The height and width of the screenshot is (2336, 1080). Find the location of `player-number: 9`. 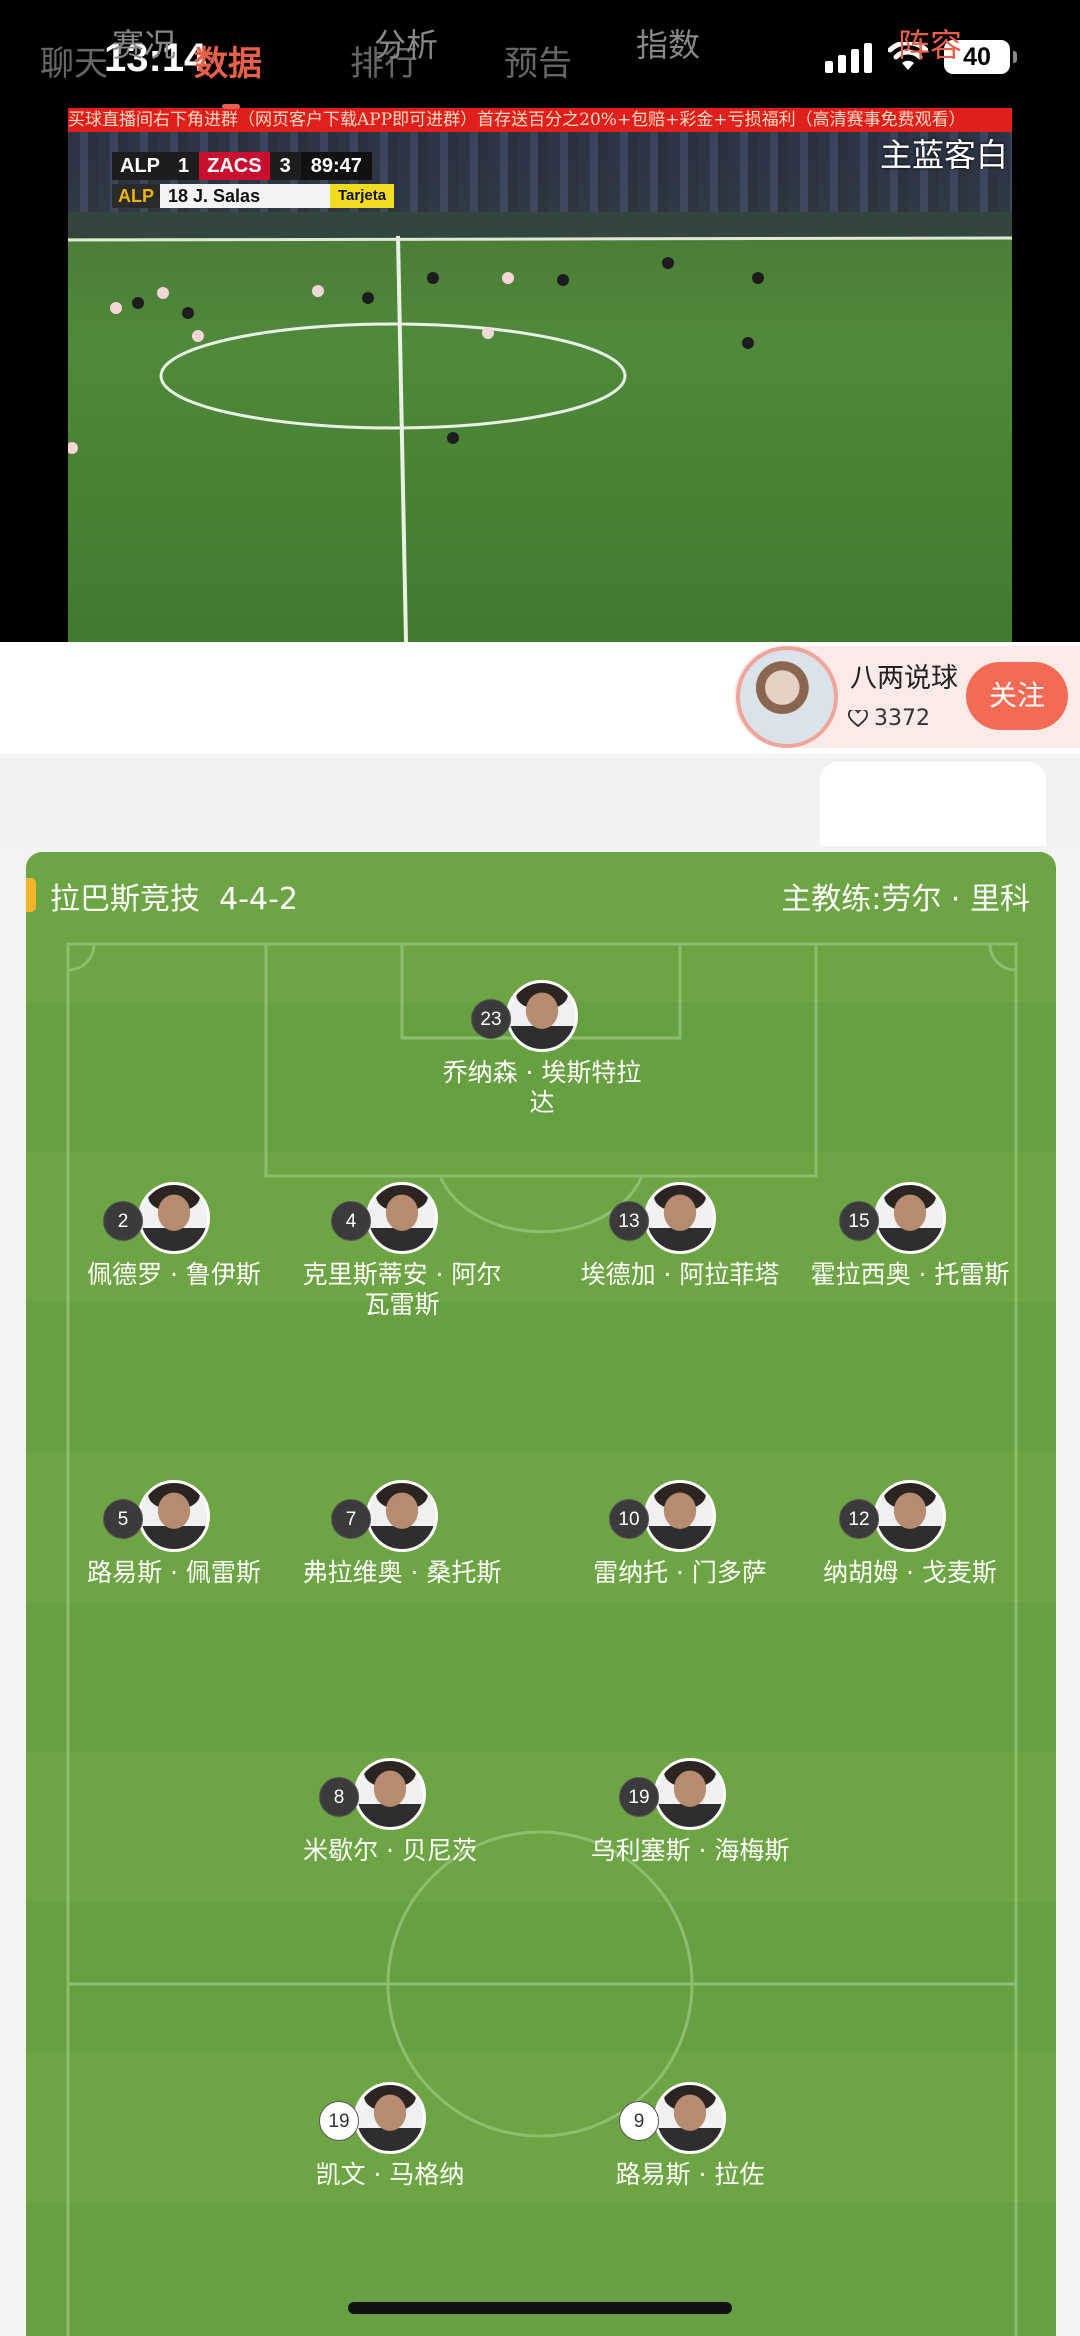

player-number: 9 is located at coordinates (639, 2121).